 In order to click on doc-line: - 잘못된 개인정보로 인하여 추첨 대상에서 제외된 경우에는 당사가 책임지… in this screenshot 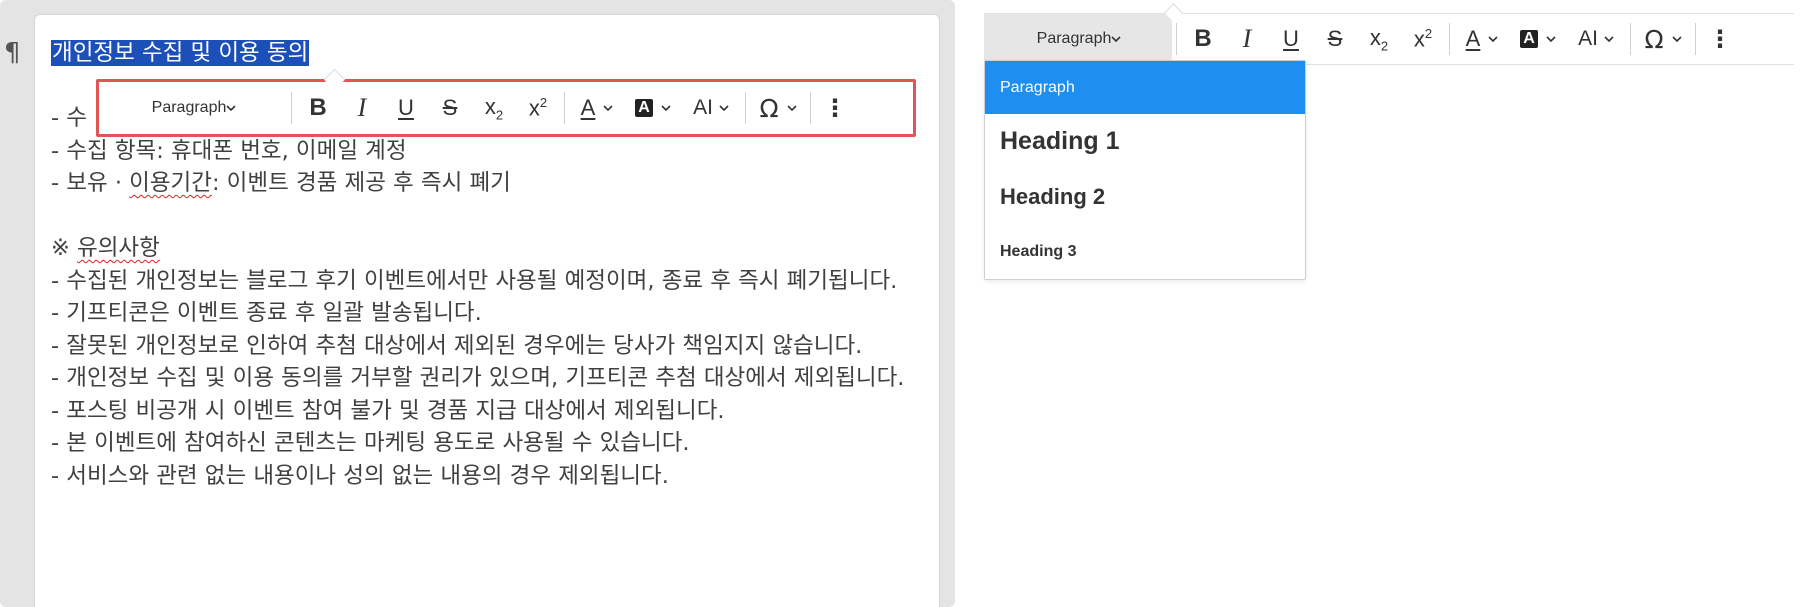, I will do `click(457, 345)`.